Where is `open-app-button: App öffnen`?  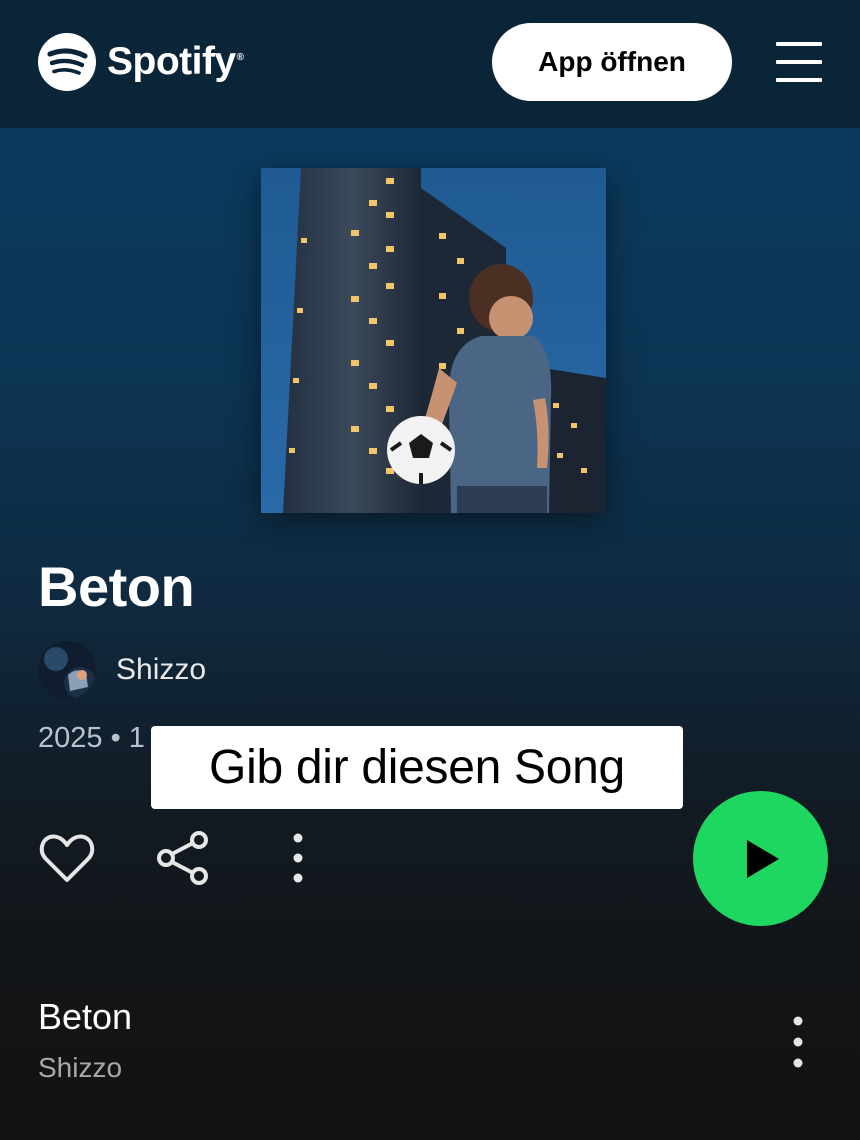 open-app-button: App öffnen is located at coordinates (612, 62).